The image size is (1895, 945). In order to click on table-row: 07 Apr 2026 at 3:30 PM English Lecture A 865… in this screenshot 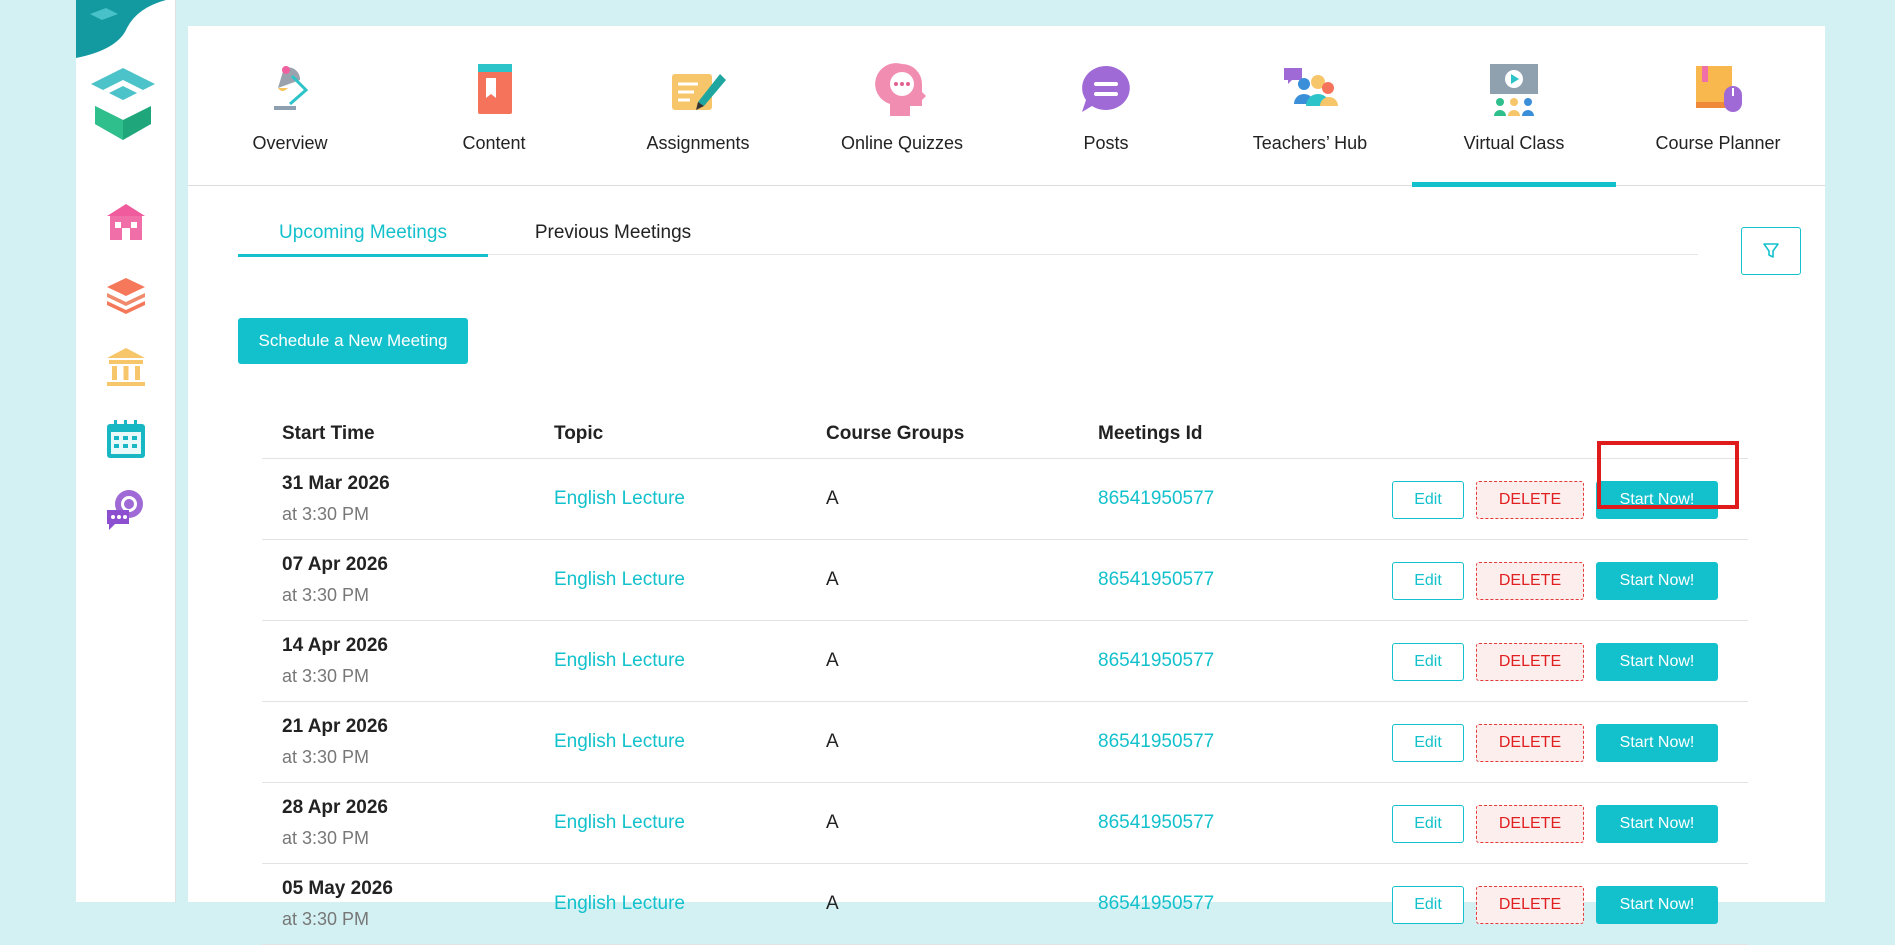, I will do `click(1005, 580)`.